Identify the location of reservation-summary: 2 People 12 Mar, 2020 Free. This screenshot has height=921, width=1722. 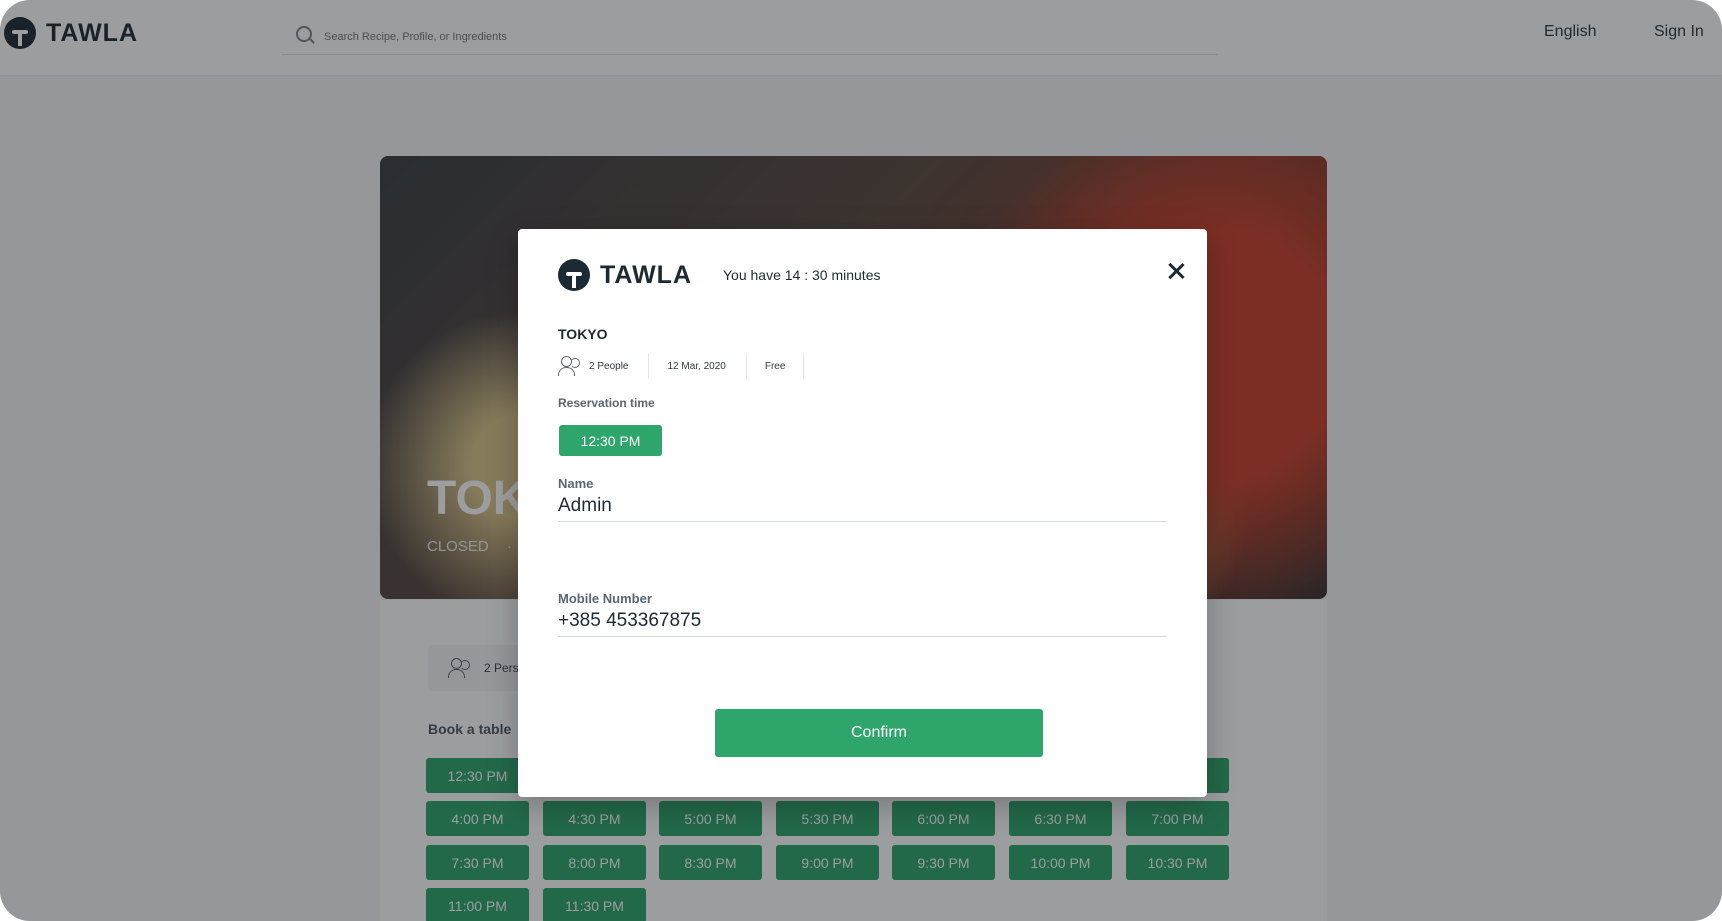
(690, 366).